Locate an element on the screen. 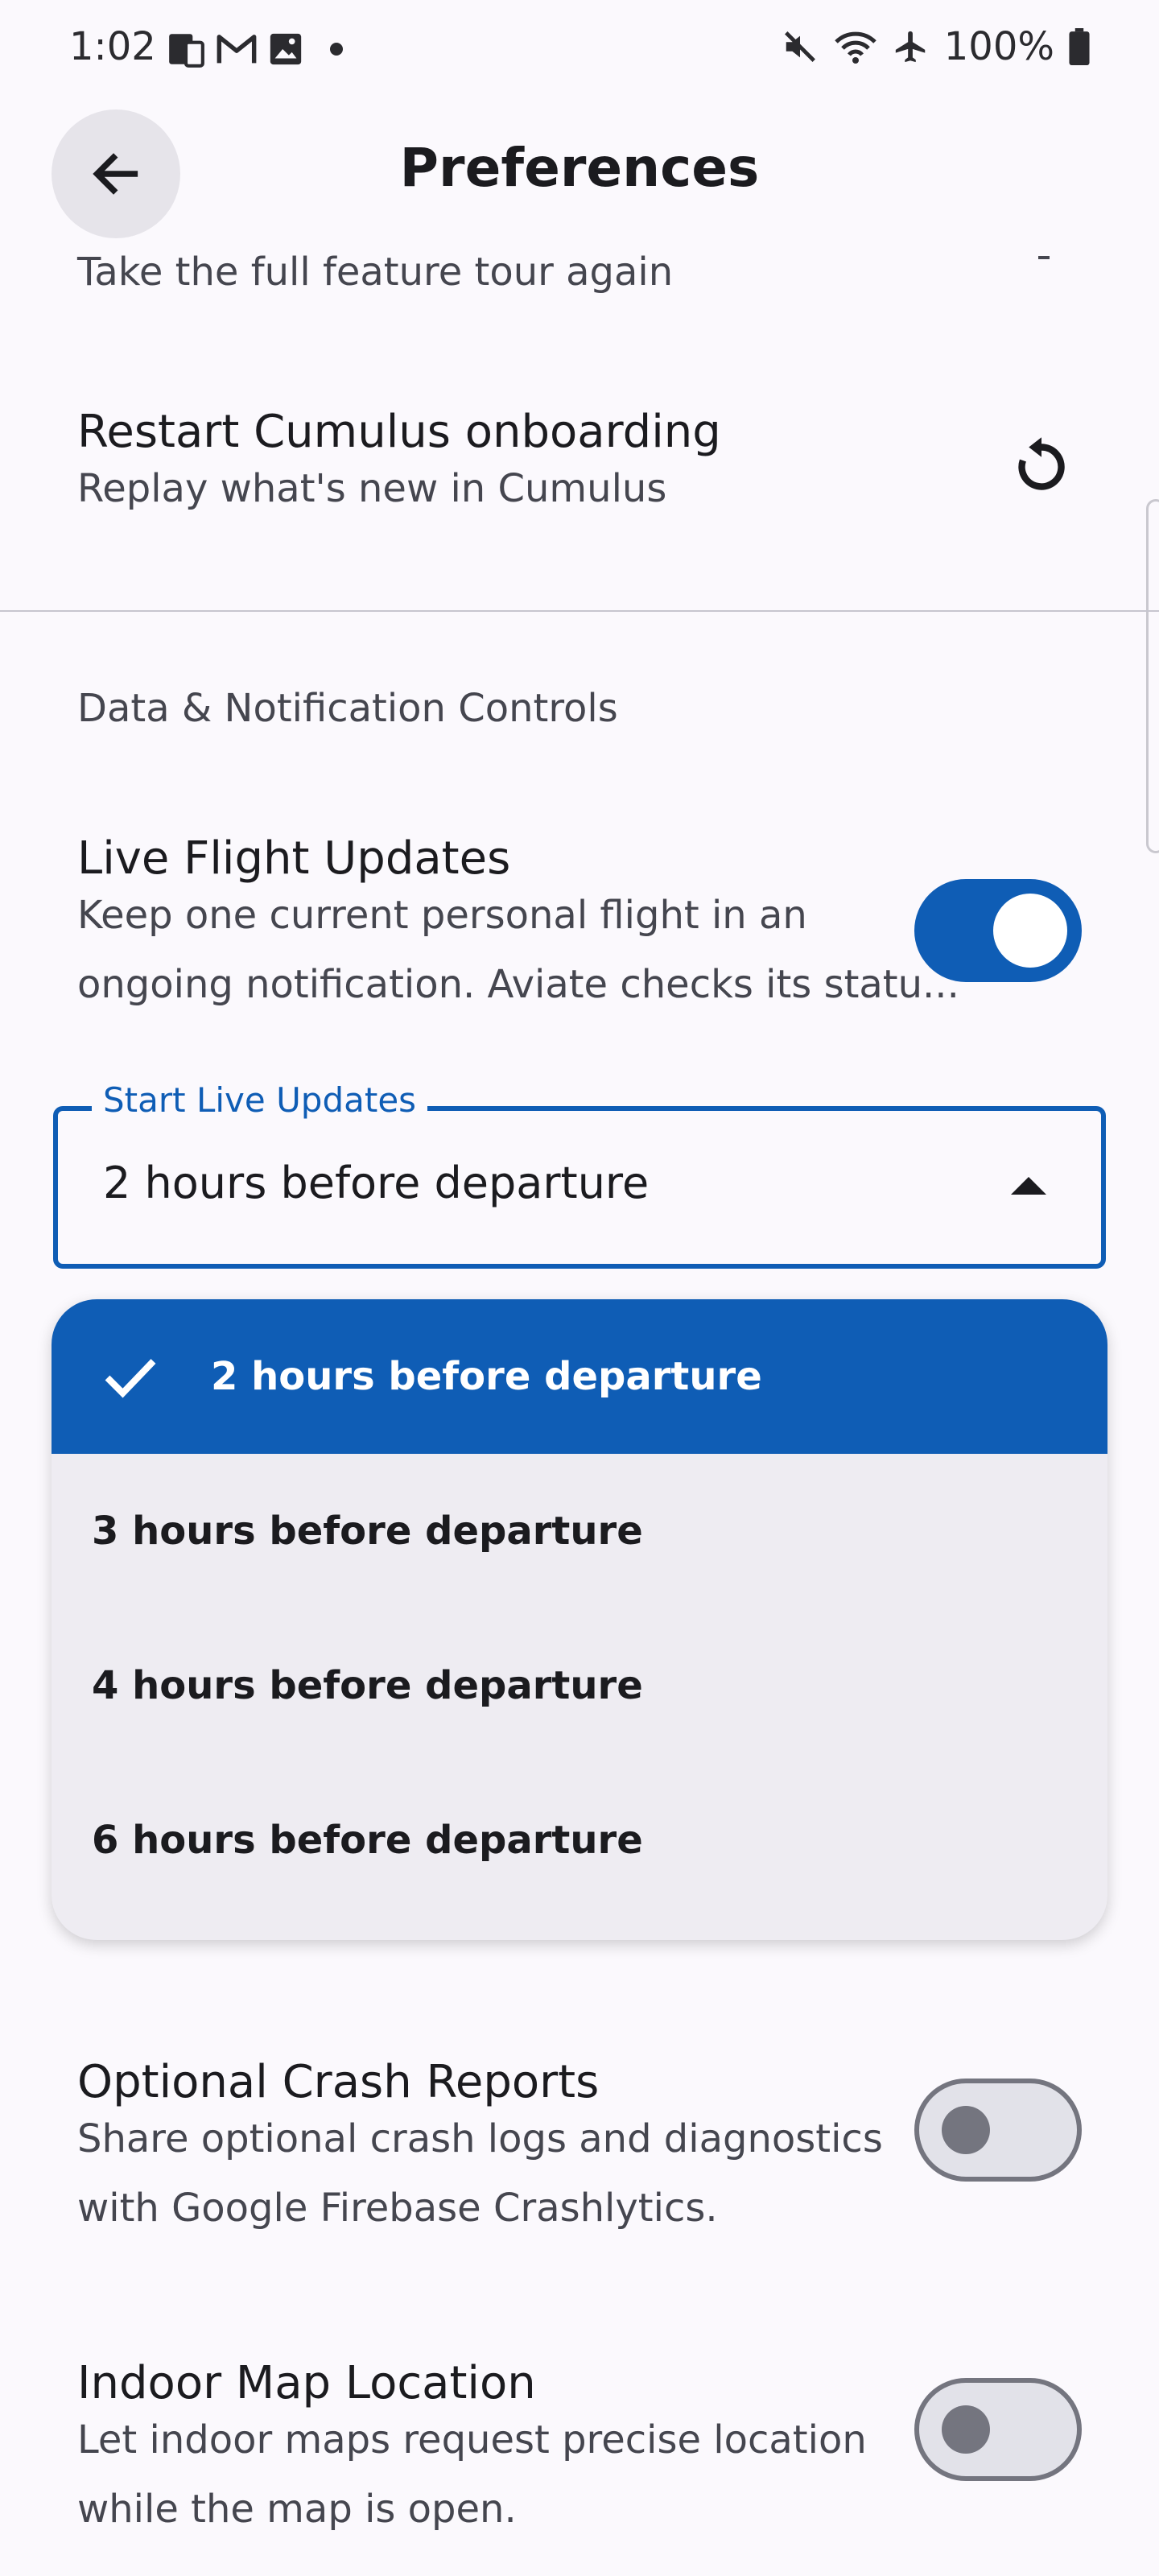  menu-option-3-hours: 3 hours before departure is located at coordinates (579, 1531).